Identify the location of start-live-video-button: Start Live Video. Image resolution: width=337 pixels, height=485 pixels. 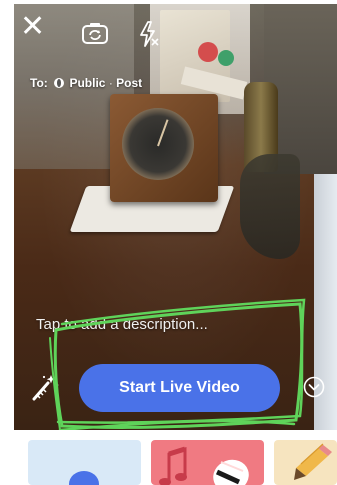
(179, 388).